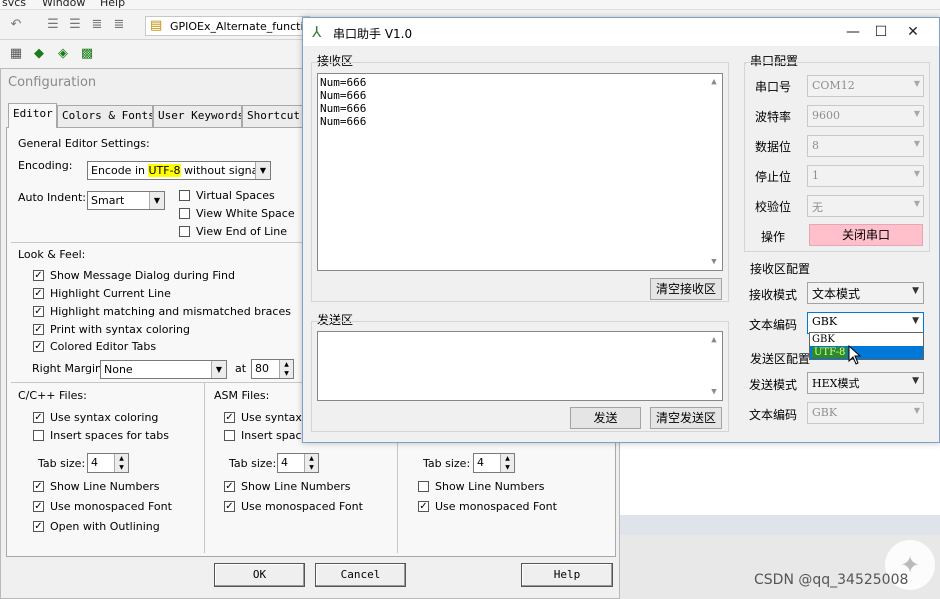 The image size is (940, 599). Describe the element at coordinates (831, 580) in the screenshot. I see `csdn-watermark: CSDN @qq_34525008` at that location.